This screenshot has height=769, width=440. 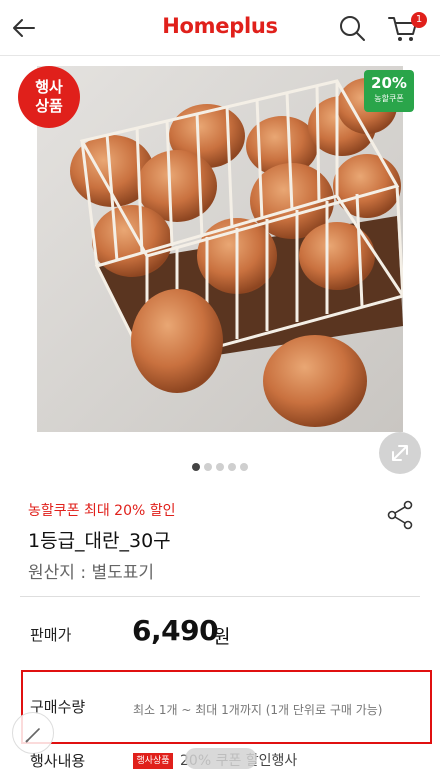 I want to click on cart-count-badge: 1, so click(x=419, y=20).